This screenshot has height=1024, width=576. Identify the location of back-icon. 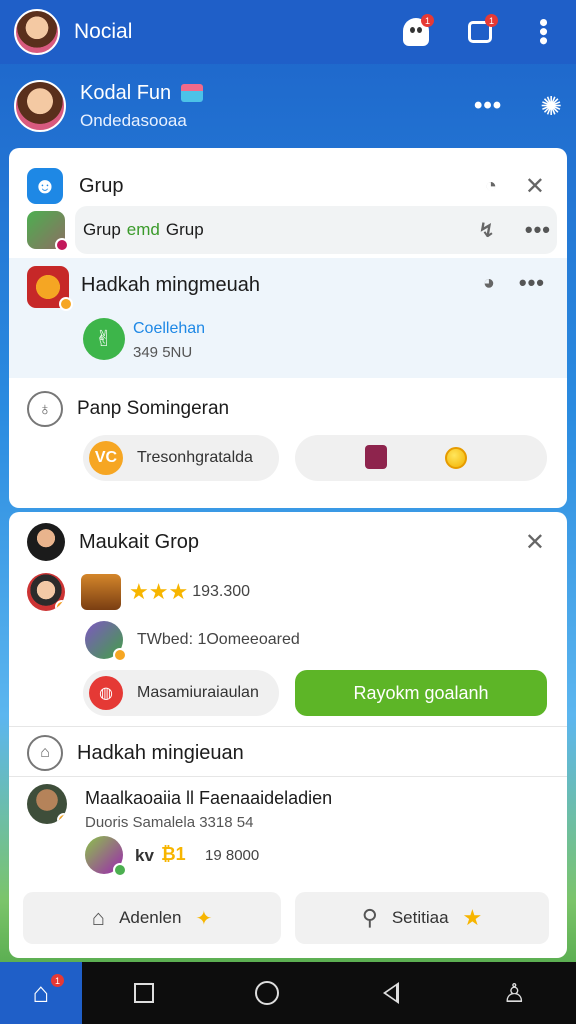
(390, 993).